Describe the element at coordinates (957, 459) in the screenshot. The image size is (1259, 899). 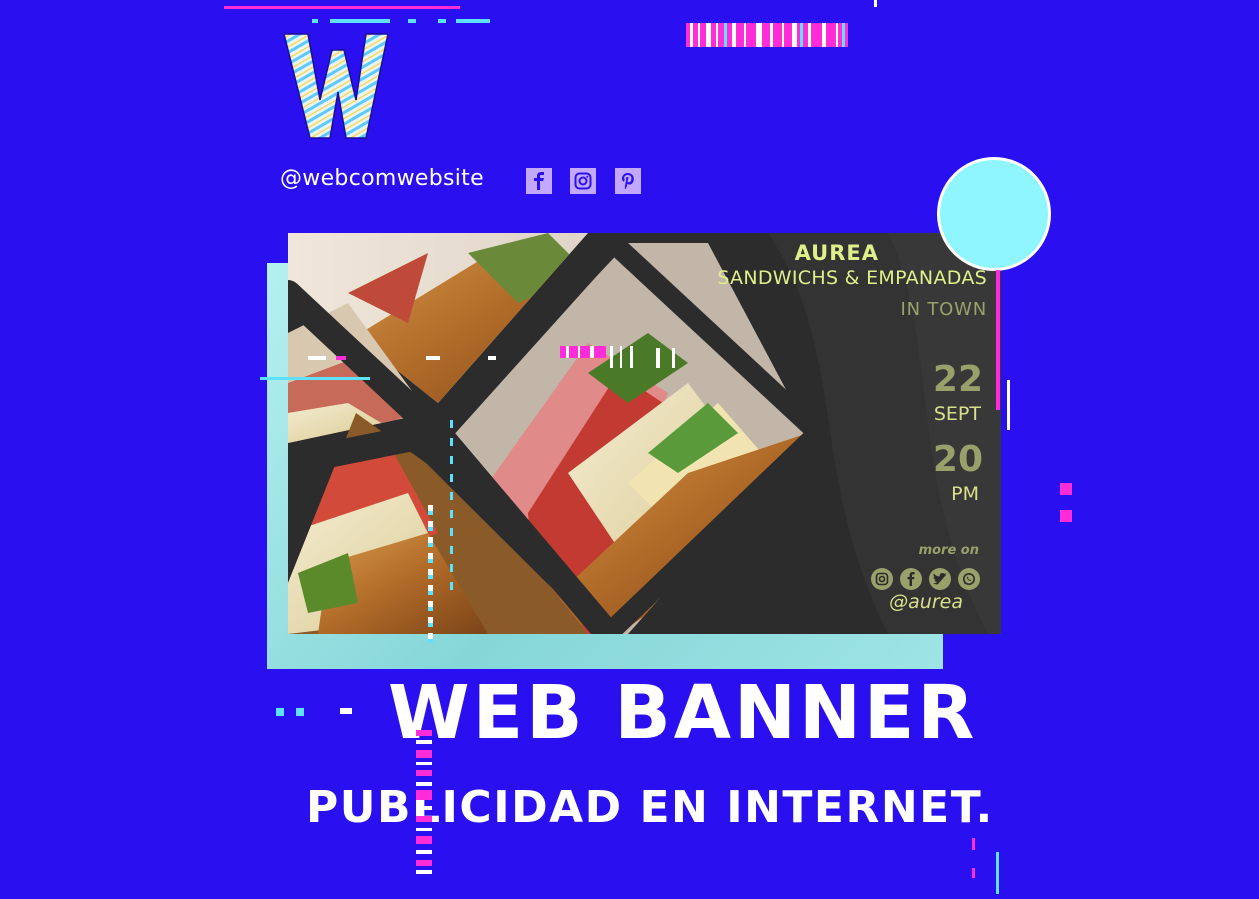
I see `event-hour: 20` at that location.